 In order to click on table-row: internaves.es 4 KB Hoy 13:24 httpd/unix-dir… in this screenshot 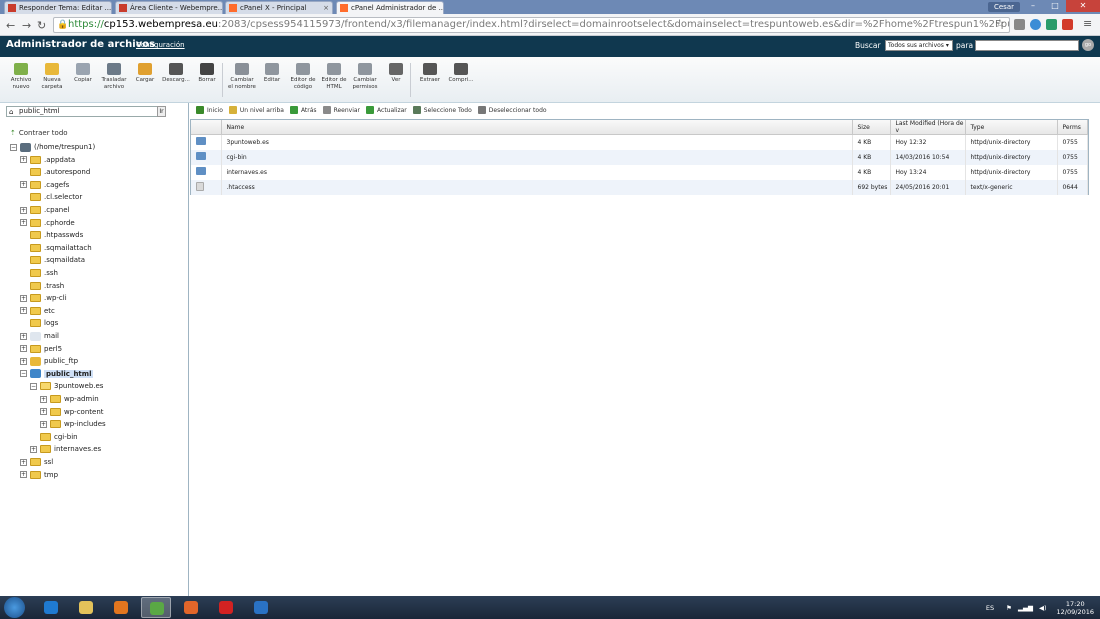, I will do `click(639, 172)`.